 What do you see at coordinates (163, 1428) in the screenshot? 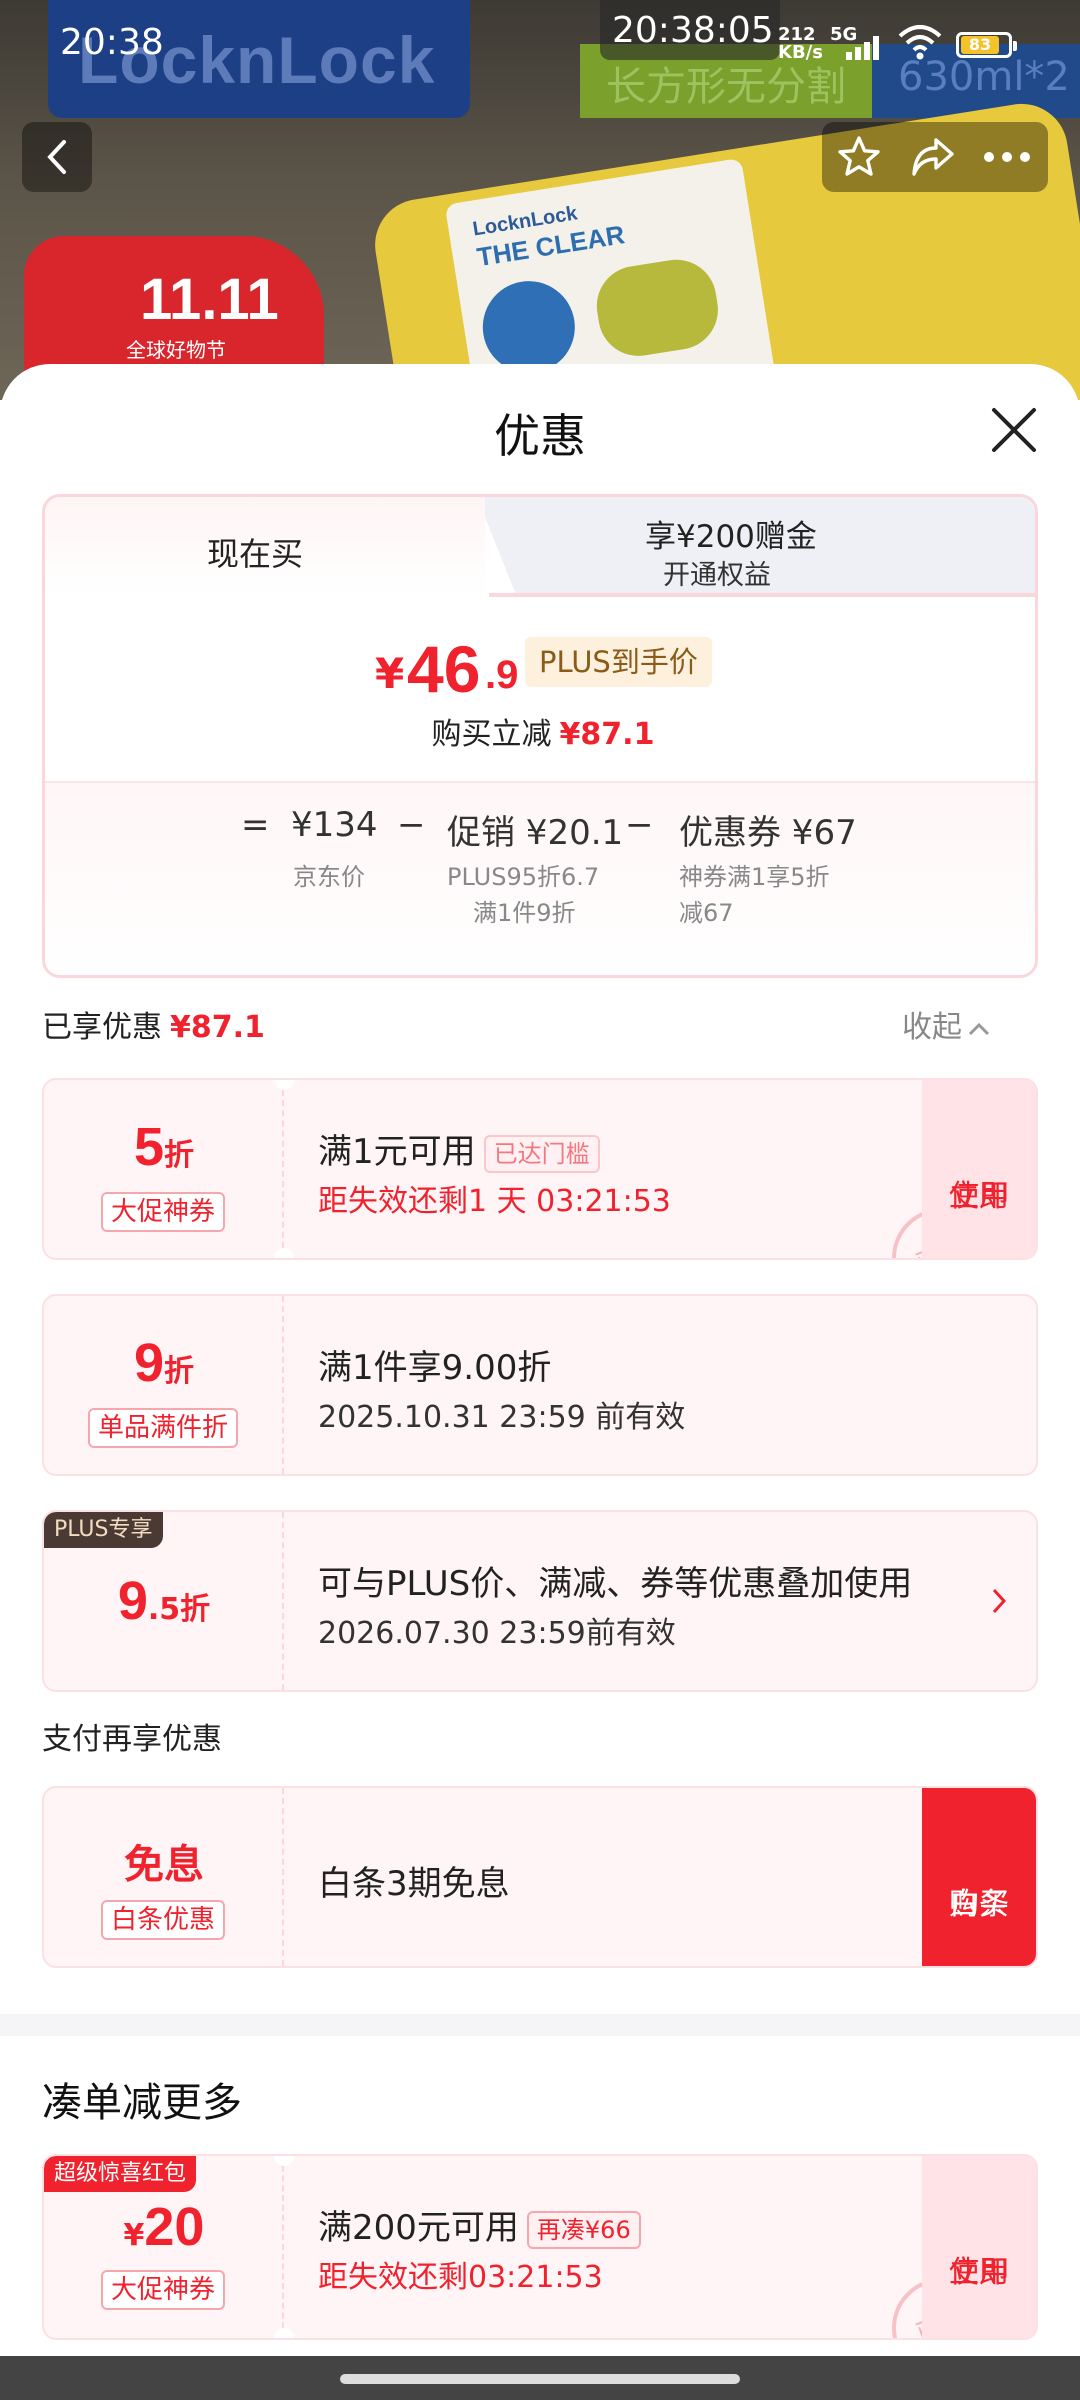
I see `coupon-type-tag: 单品满件折` at bounding box center [163, 1428].